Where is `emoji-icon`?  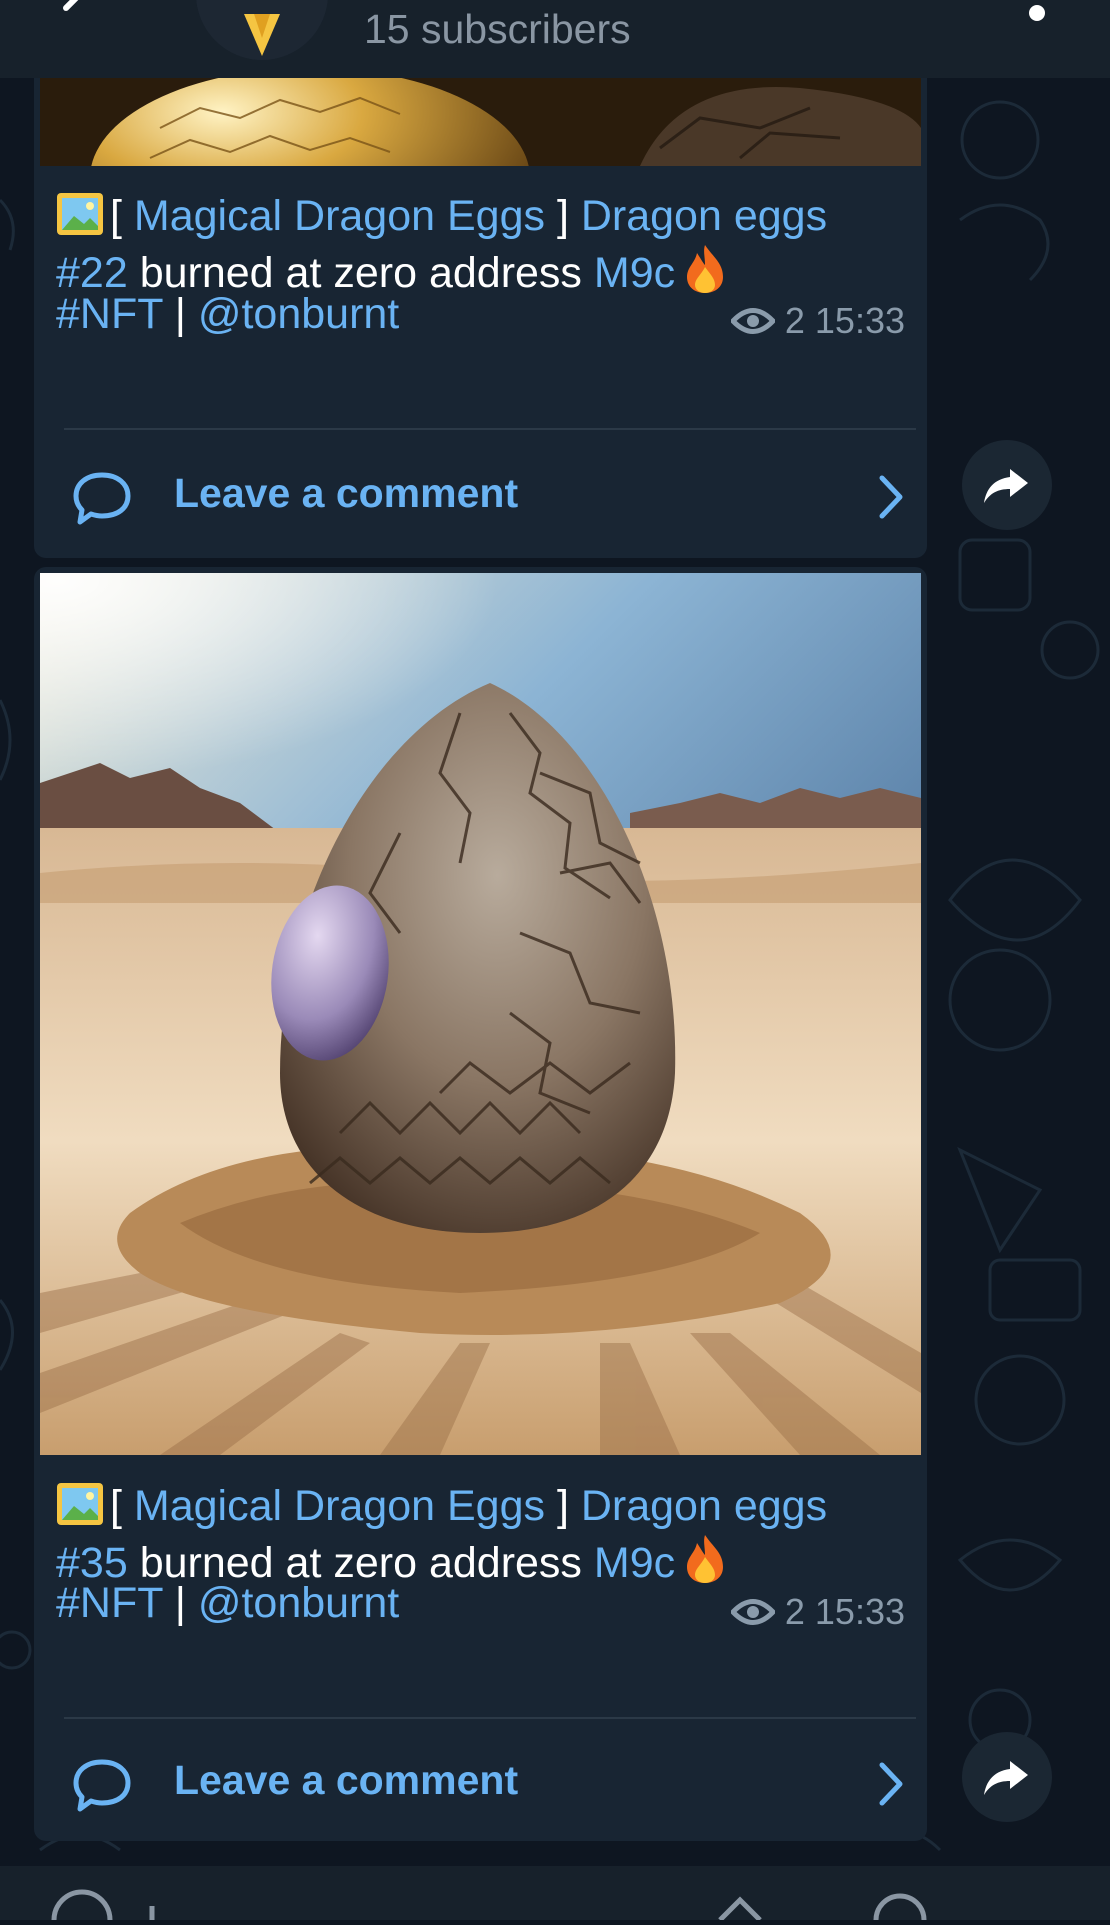 emoji-icon is located at coordinates (82, 1907).